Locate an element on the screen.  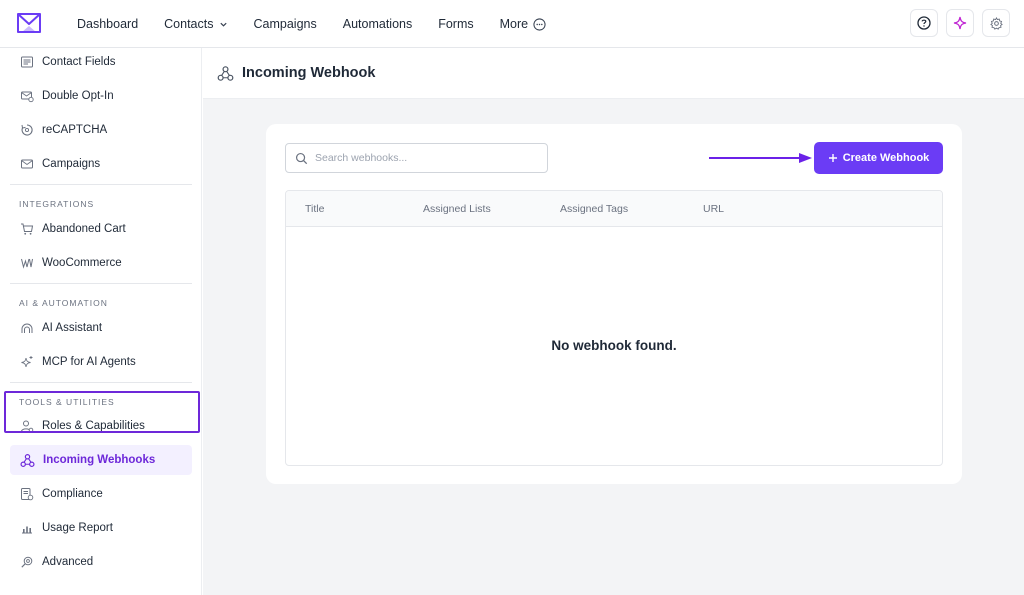
nav-contacts-label: Contacts is located at coordinates (189, 24).